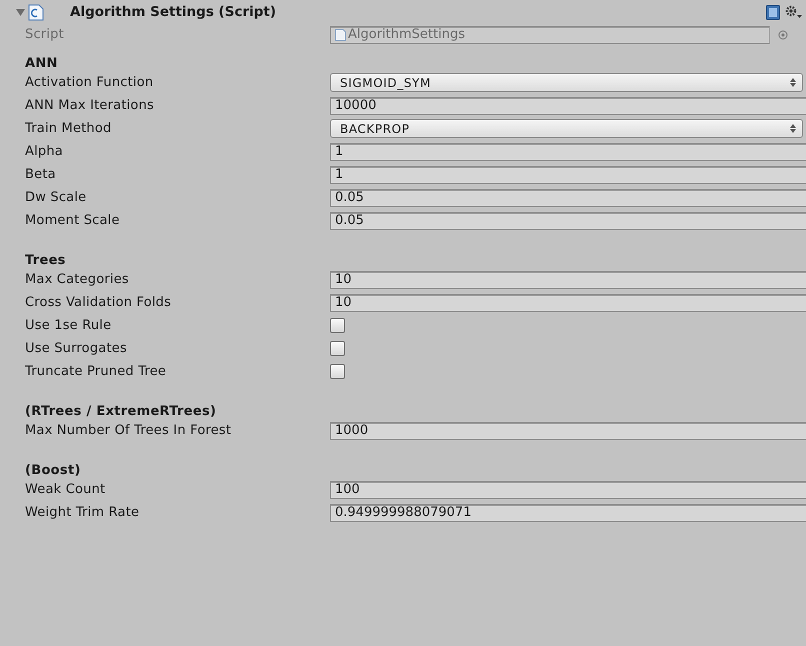 This screenshot has width=806, height=646. I want to click on object-picker-icon, so click(783, 35).